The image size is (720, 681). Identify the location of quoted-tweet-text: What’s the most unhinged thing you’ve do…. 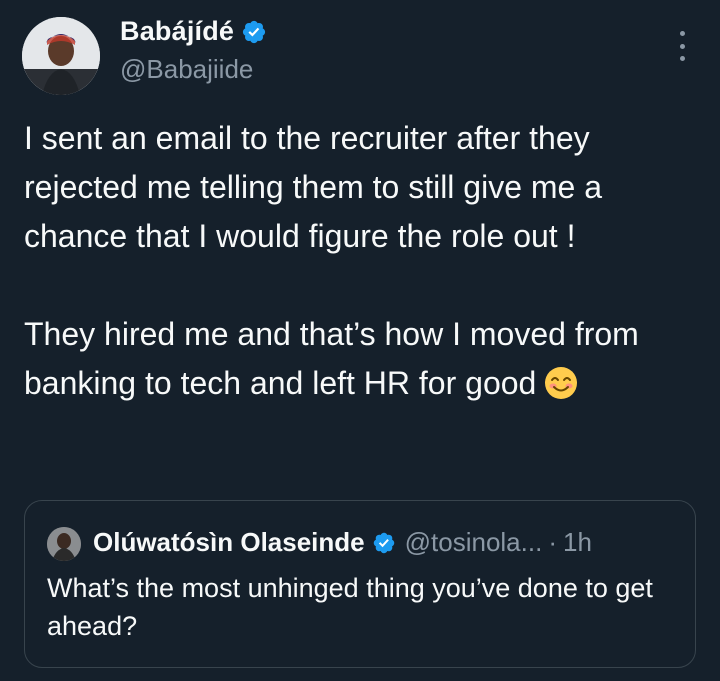
(350, 607).